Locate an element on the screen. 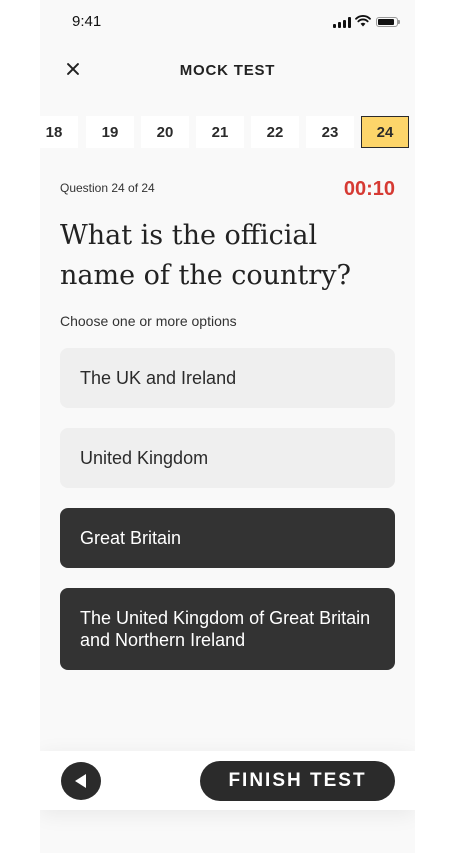  option-label: Great Britain is located at coordinates (131, 538).